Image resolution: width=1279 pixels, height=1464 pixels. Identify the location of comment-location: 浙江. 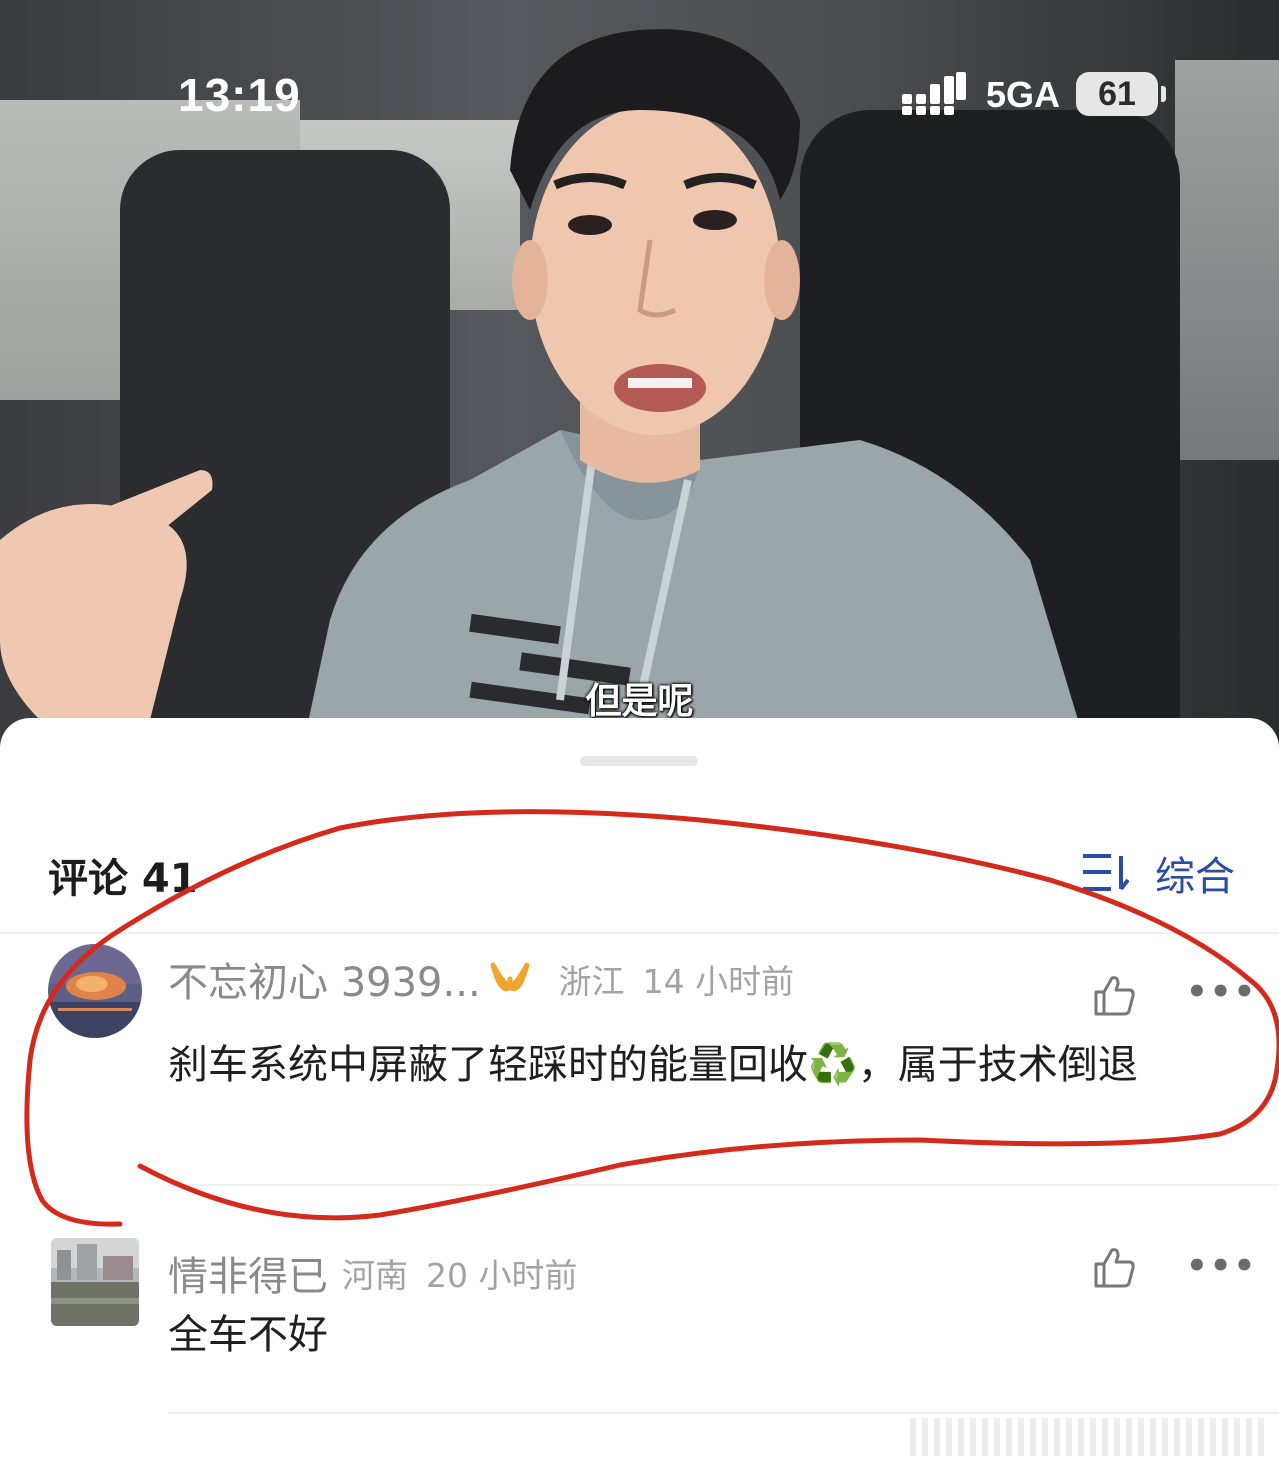
(591, 981).